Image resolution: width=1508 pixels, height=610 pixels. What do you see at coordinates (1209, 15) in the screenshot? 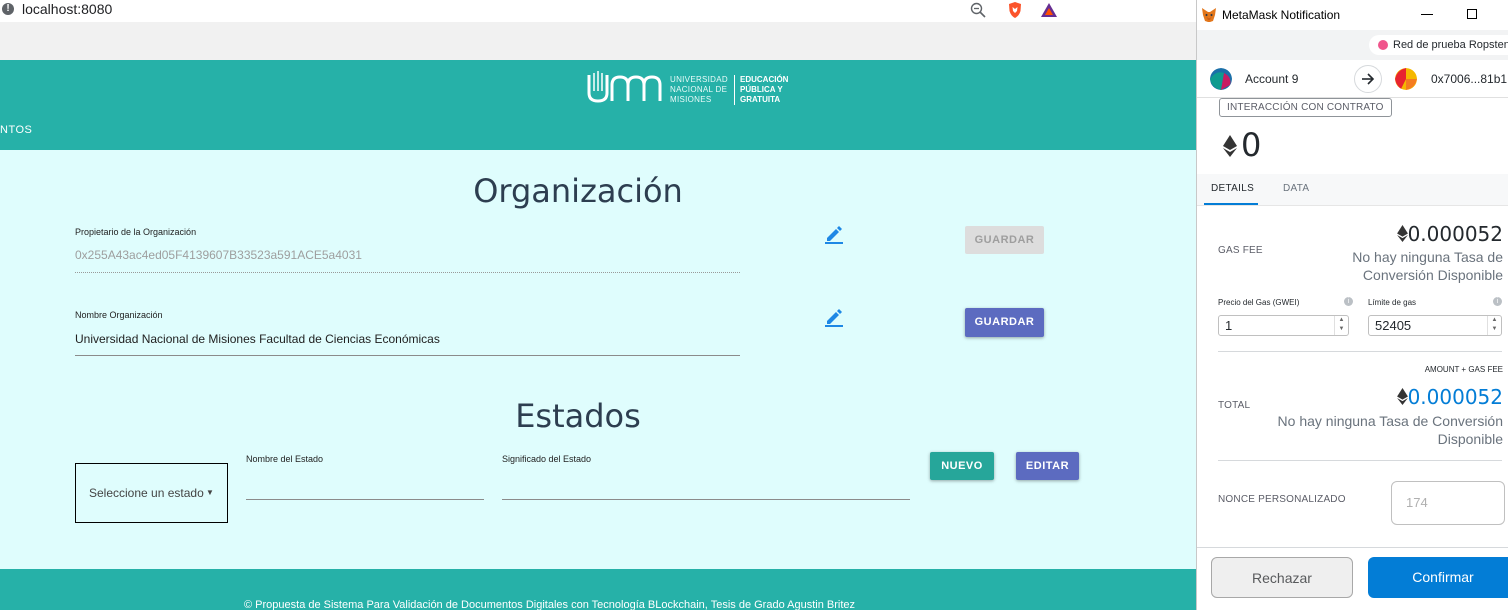
I see `metamask-fox-icon` at bounding box center [1209, 15].